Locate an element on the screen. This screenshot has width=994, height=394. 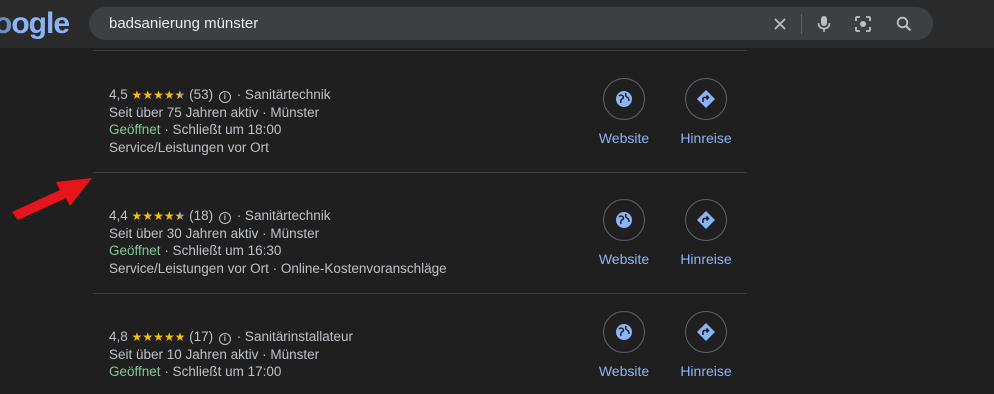
years-active: Seit über 30 Jahren aktiv · Münster is located at coordinates (214, 233).